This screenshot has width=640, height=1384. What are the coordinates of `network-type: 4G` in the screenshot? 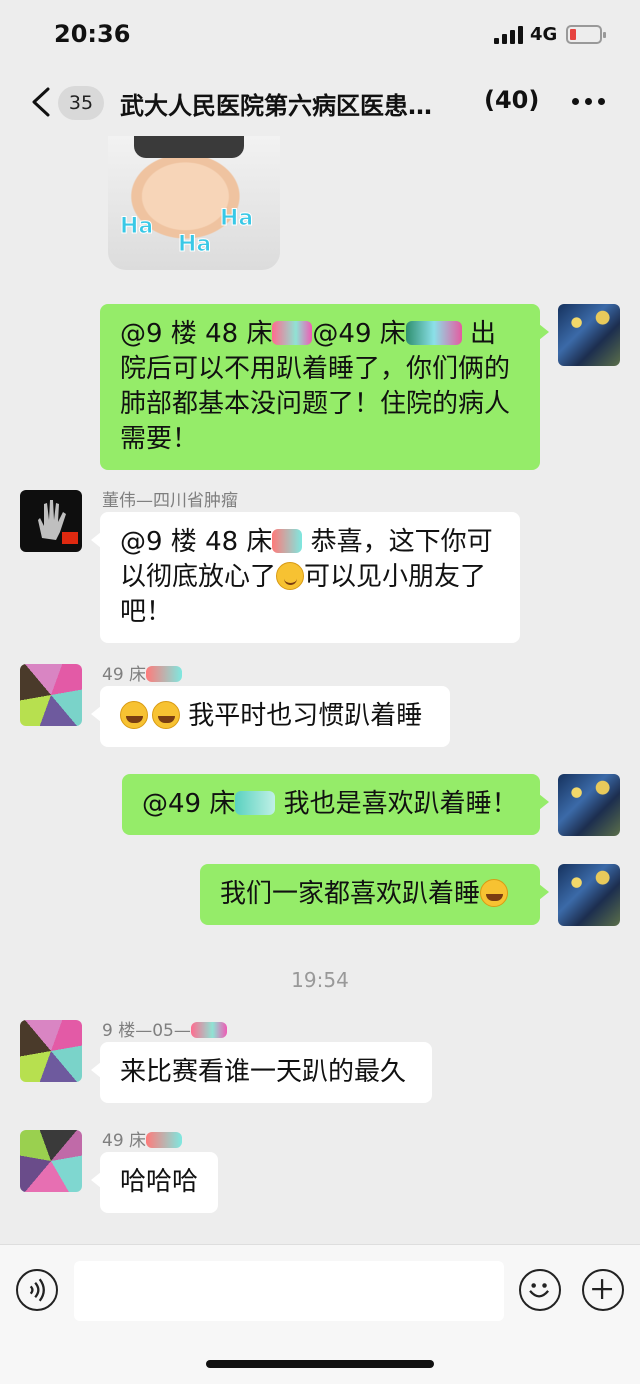 It's located at (544, 34).